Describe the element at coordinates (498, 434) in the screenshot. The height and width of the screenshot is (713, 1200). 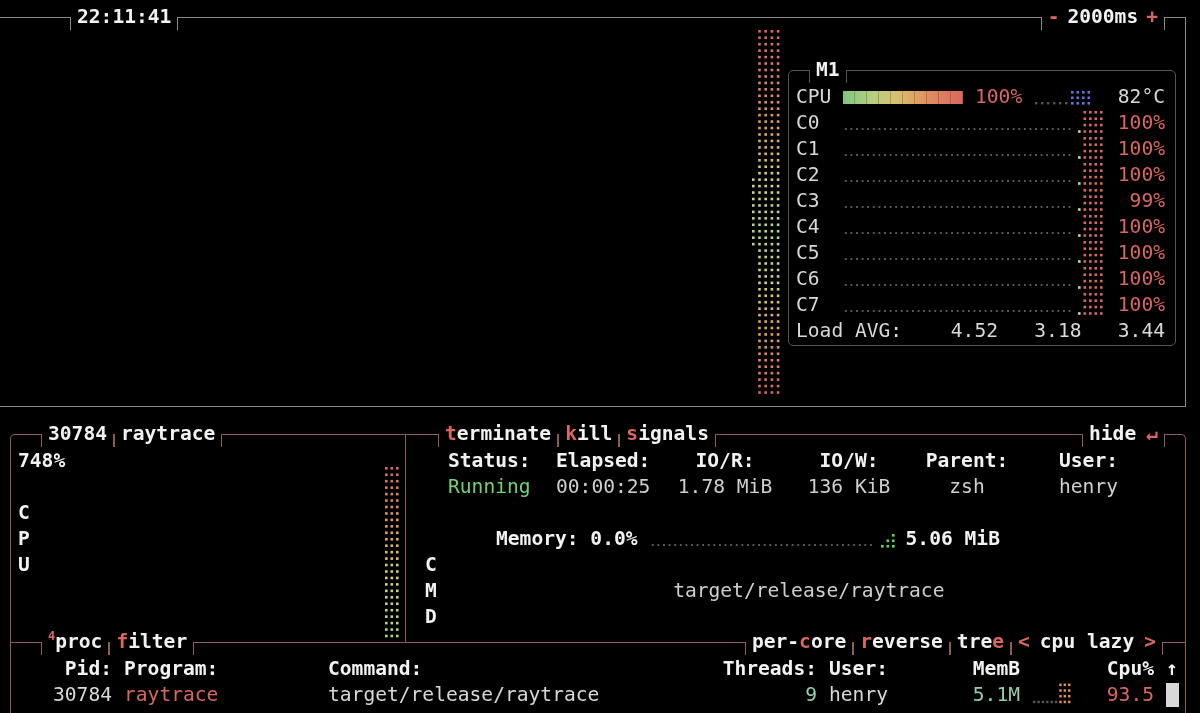
I see `action-tab: terminate` at that location.